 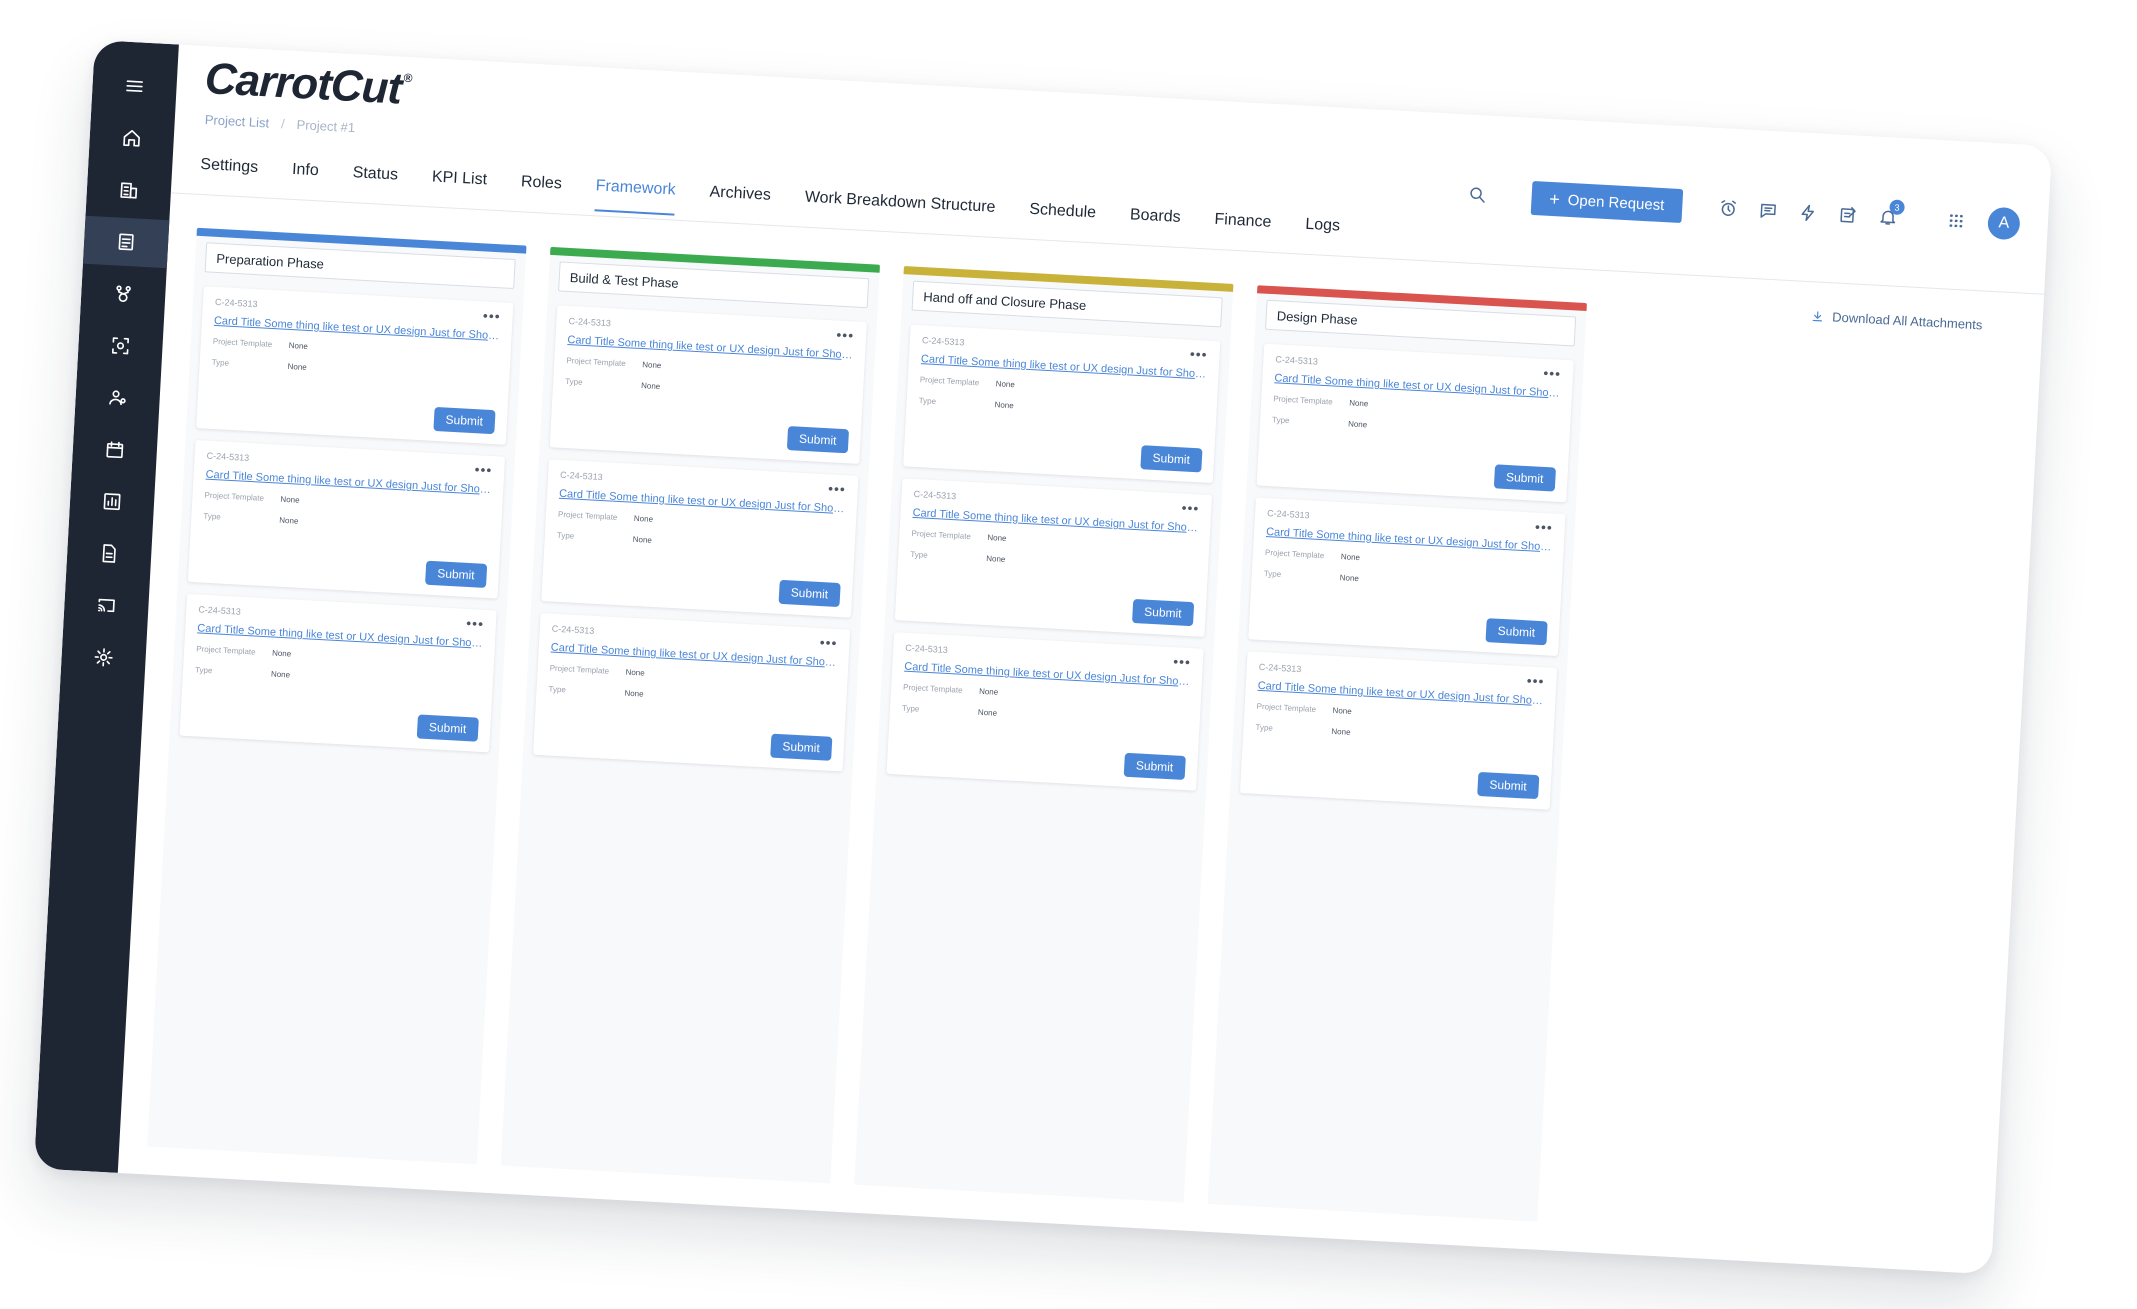 What do you see at coordinates (117, 398) in the screenshot?
I see `users-icon` at bounding box center [117, 398].